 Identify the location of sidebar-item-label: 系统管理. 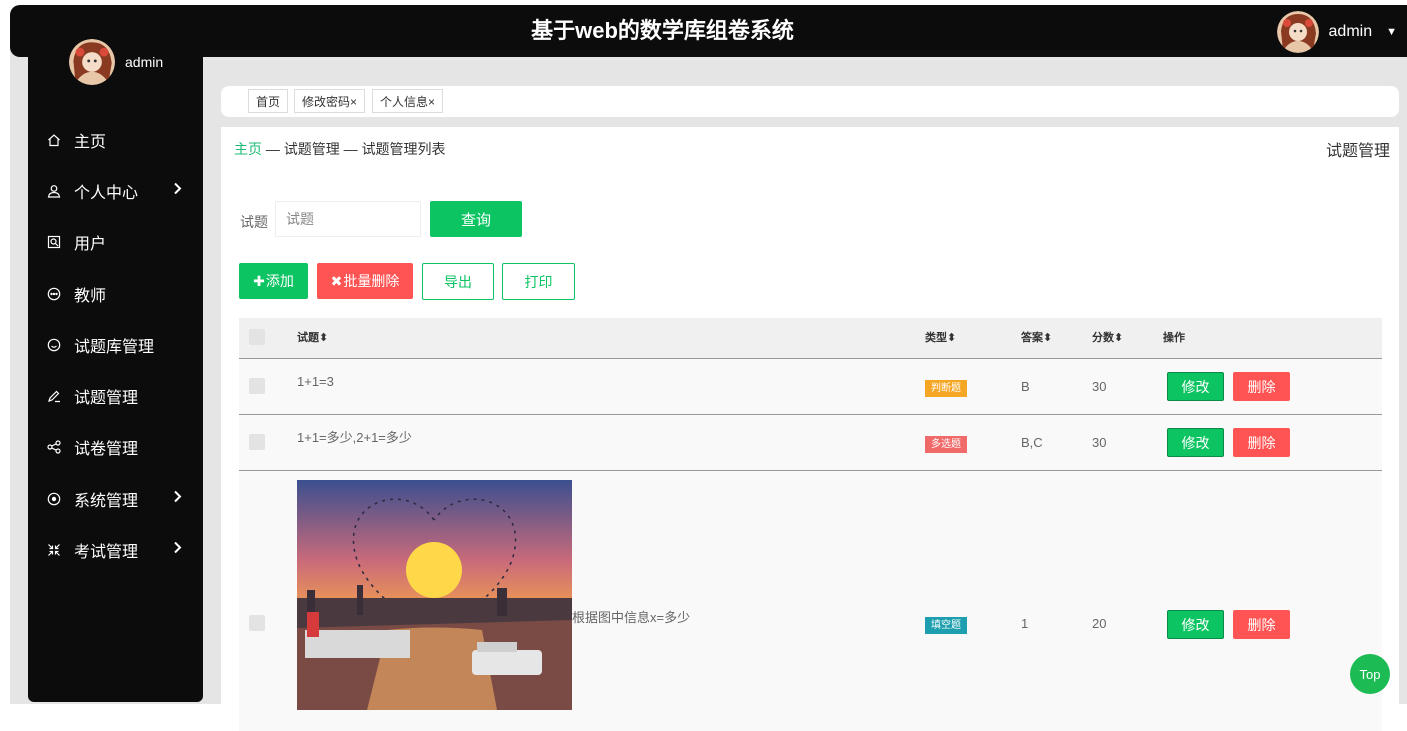
(106, 501).